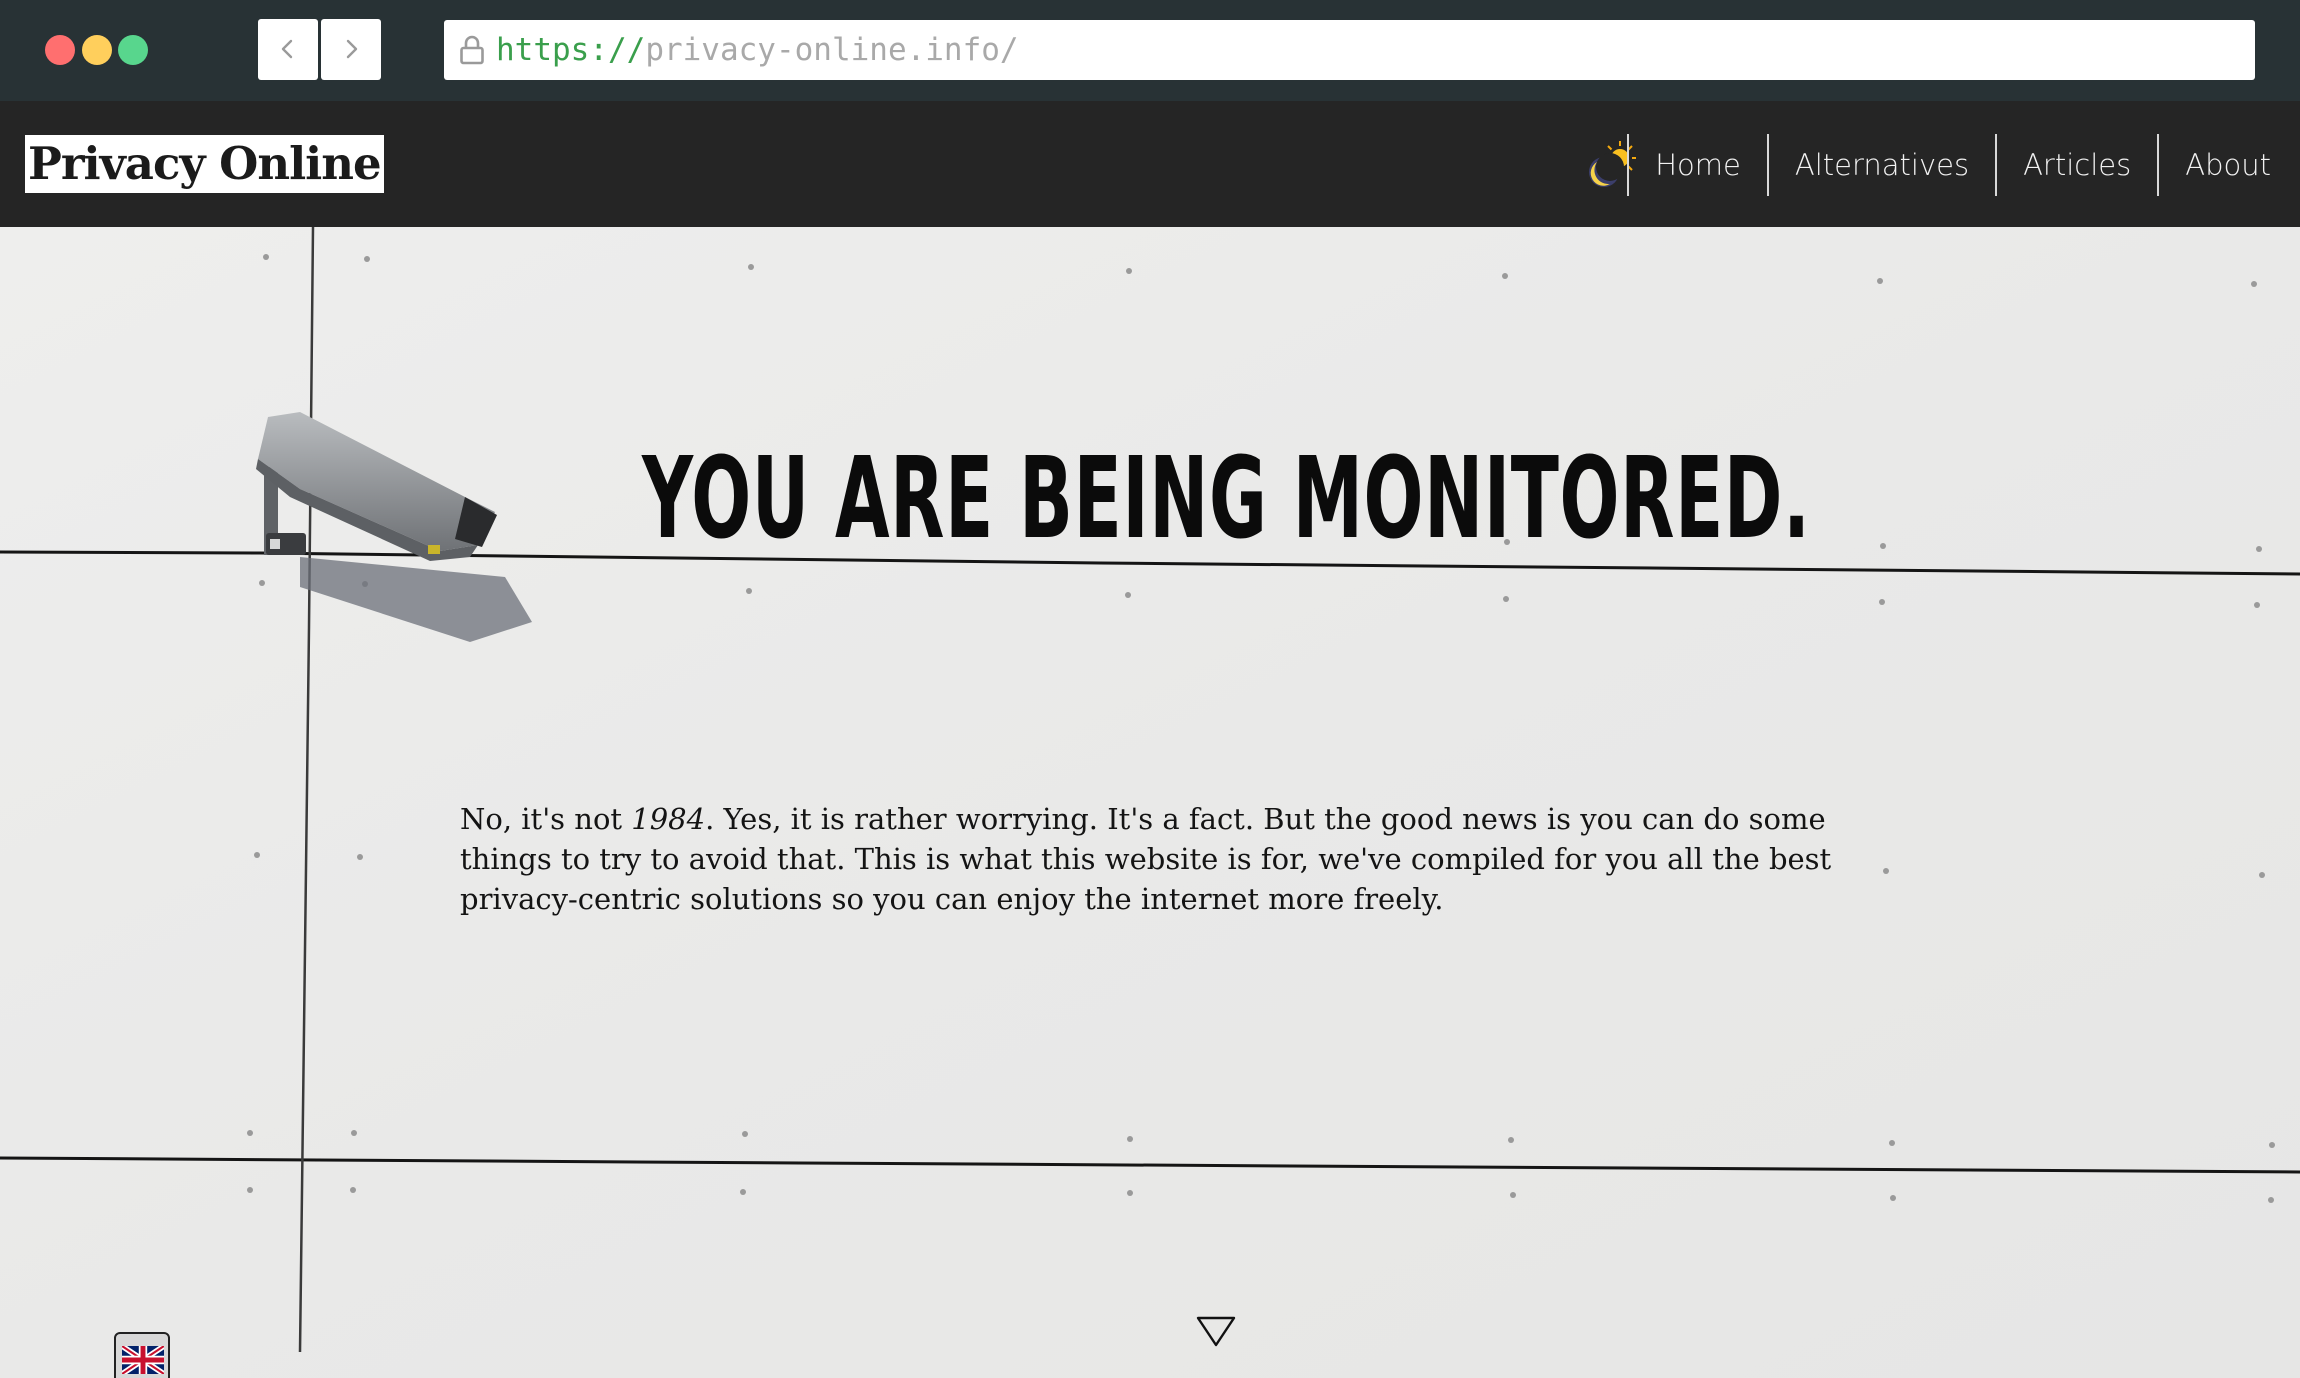 Image resolution: width=2300 pixels, height=1378 pixels. I want to click on url-scheme: https://, so click(571, 50).